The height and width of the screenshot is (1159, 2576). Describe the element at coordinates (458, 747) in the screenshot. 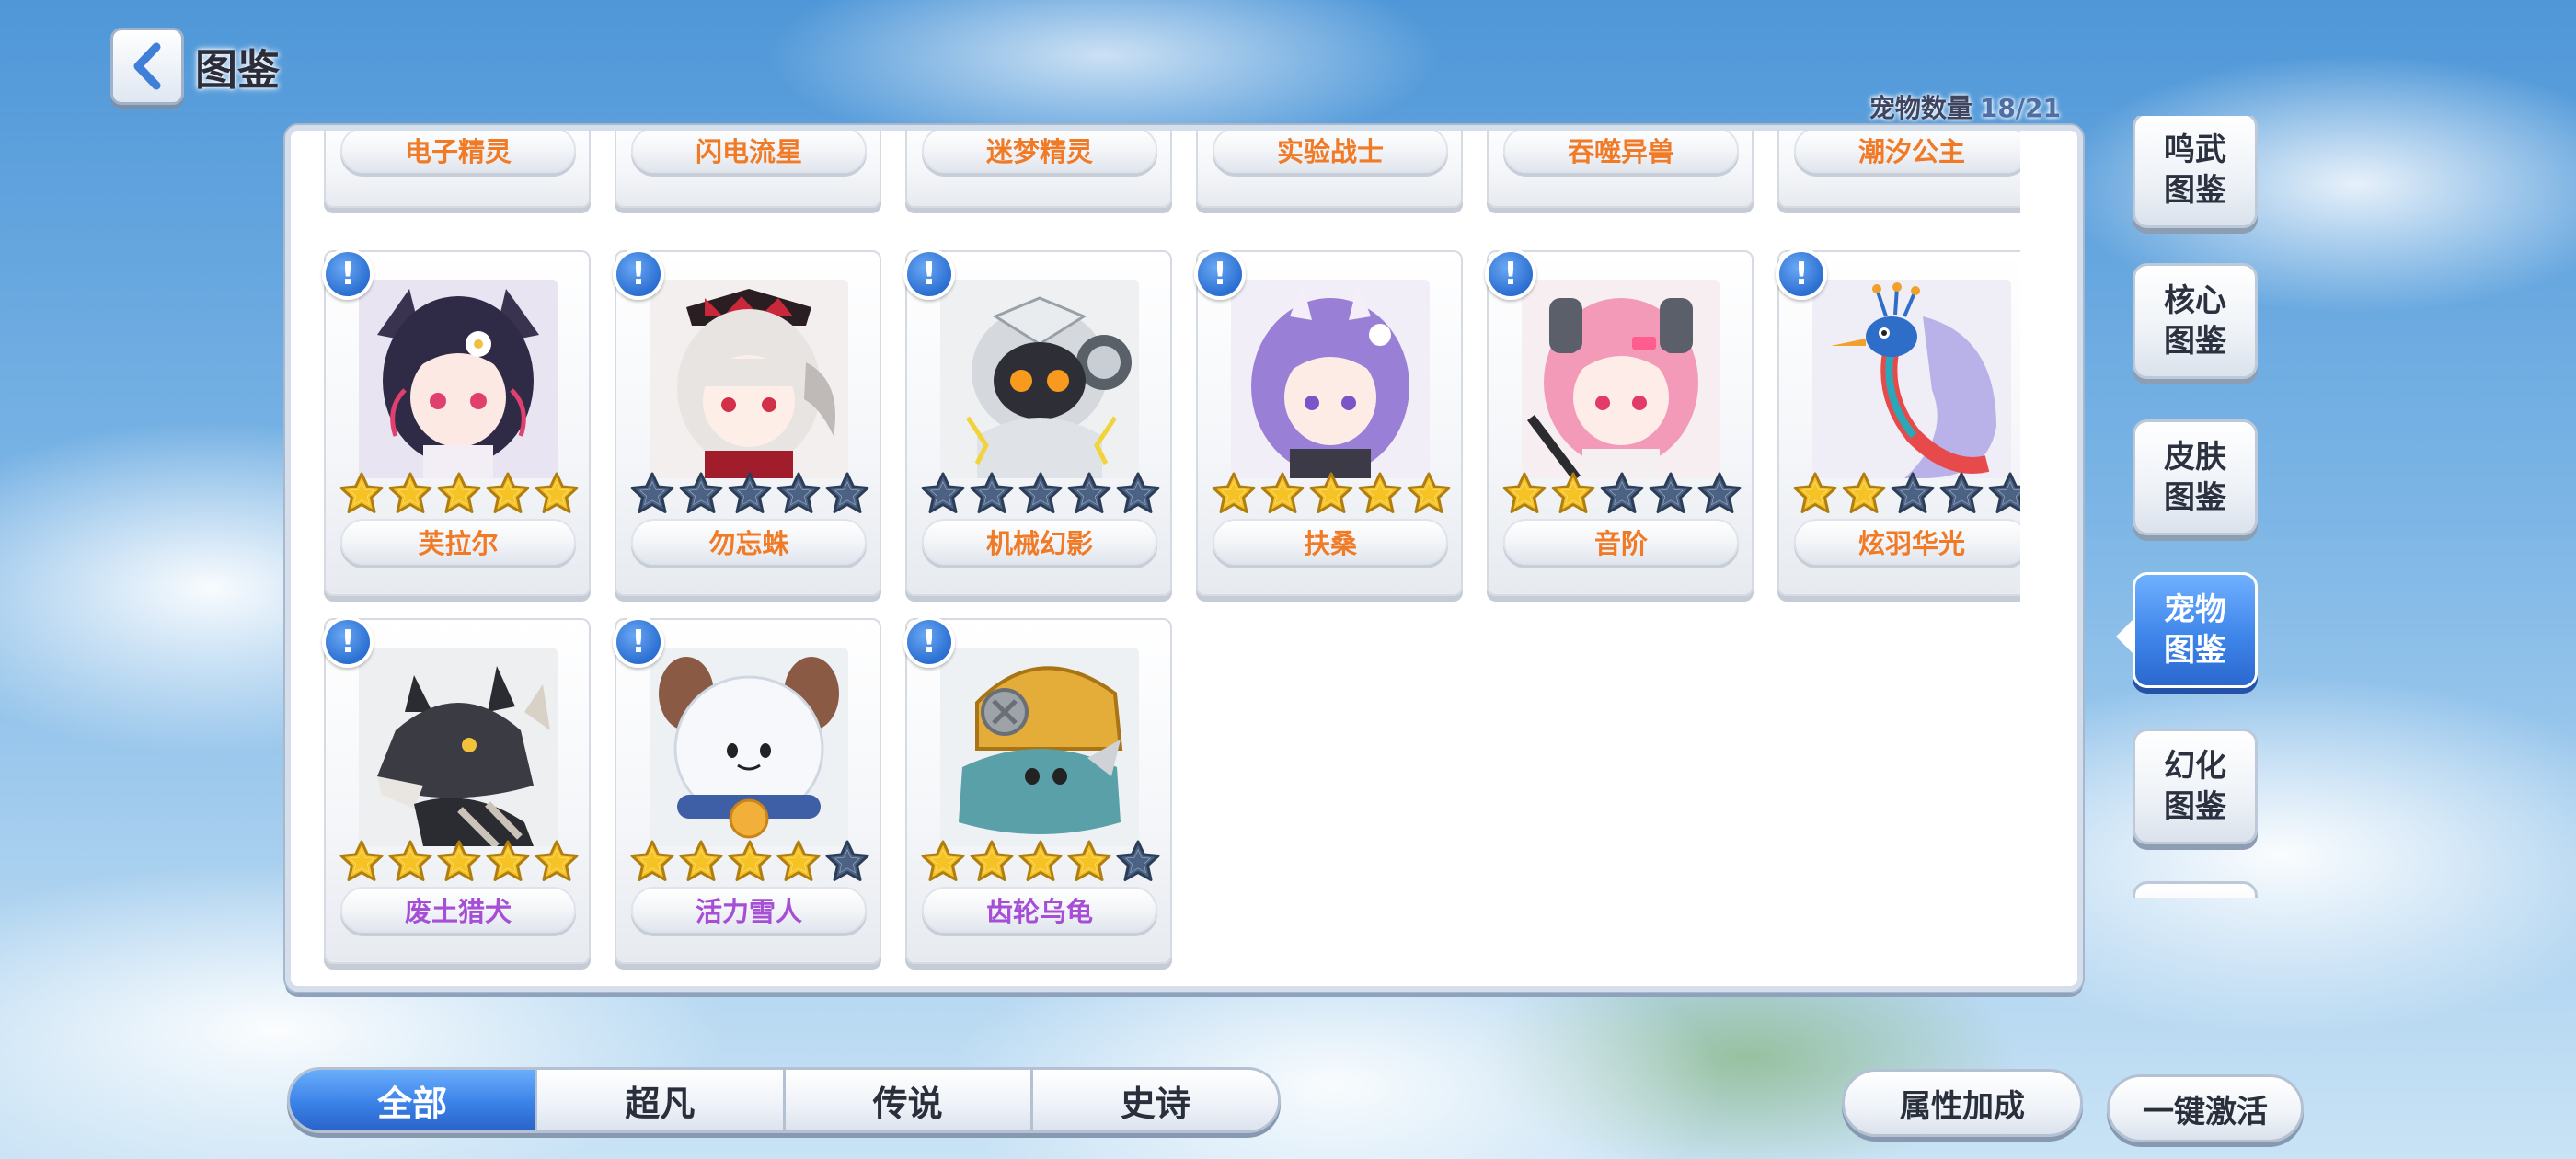

I see `pet-portrait-wolf-icon` at that location.